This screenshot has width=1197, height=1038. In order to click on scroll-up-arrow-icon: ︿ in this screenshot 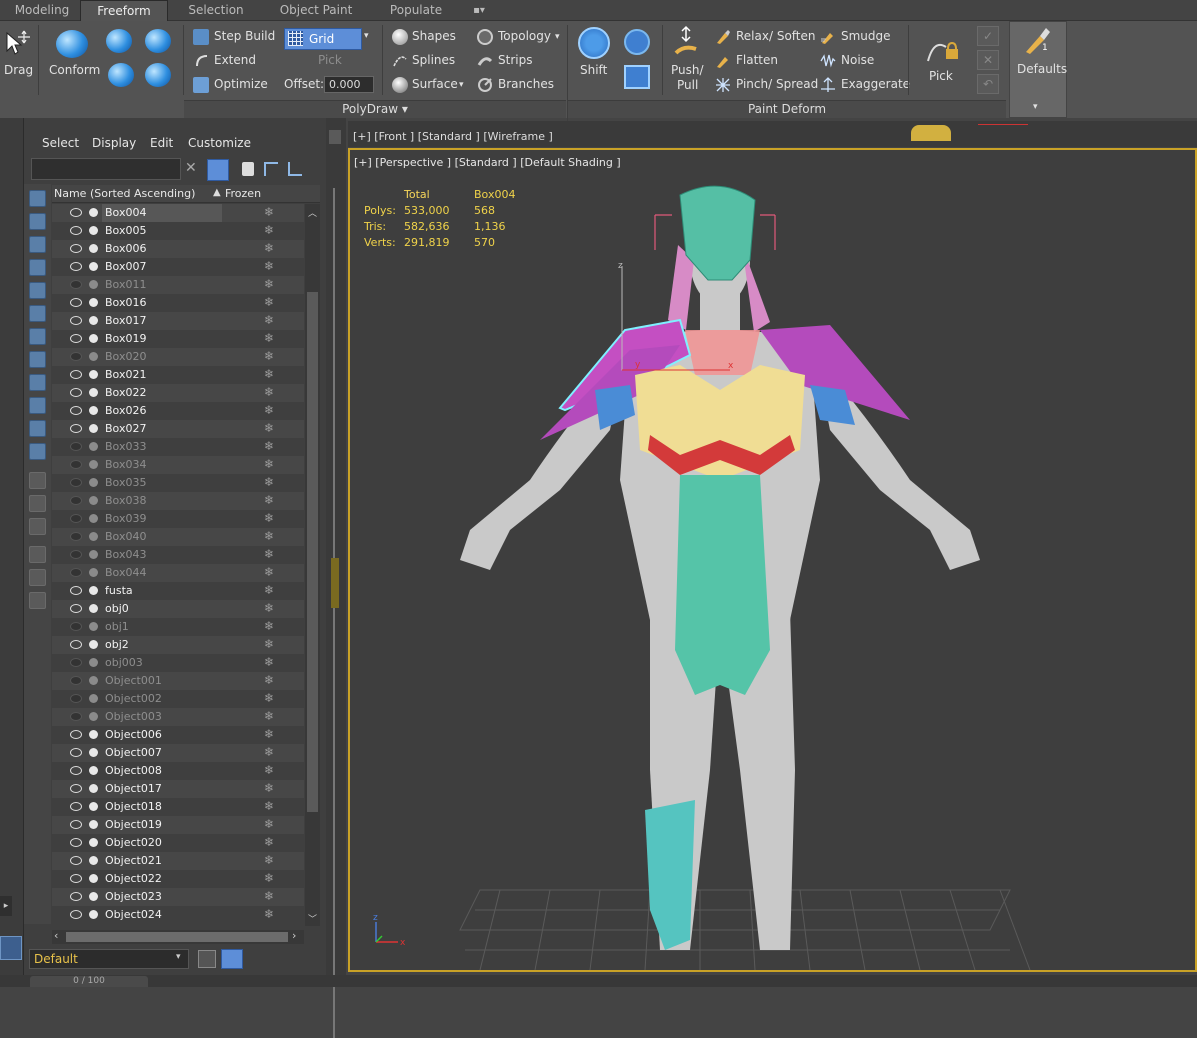, I will do `click(312, 212)`.